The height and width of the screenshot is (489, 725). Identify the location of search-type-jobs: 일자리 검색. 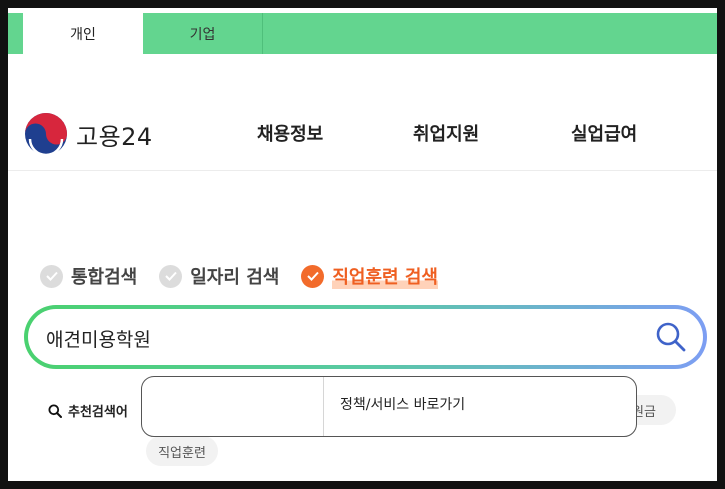
(219, 276).